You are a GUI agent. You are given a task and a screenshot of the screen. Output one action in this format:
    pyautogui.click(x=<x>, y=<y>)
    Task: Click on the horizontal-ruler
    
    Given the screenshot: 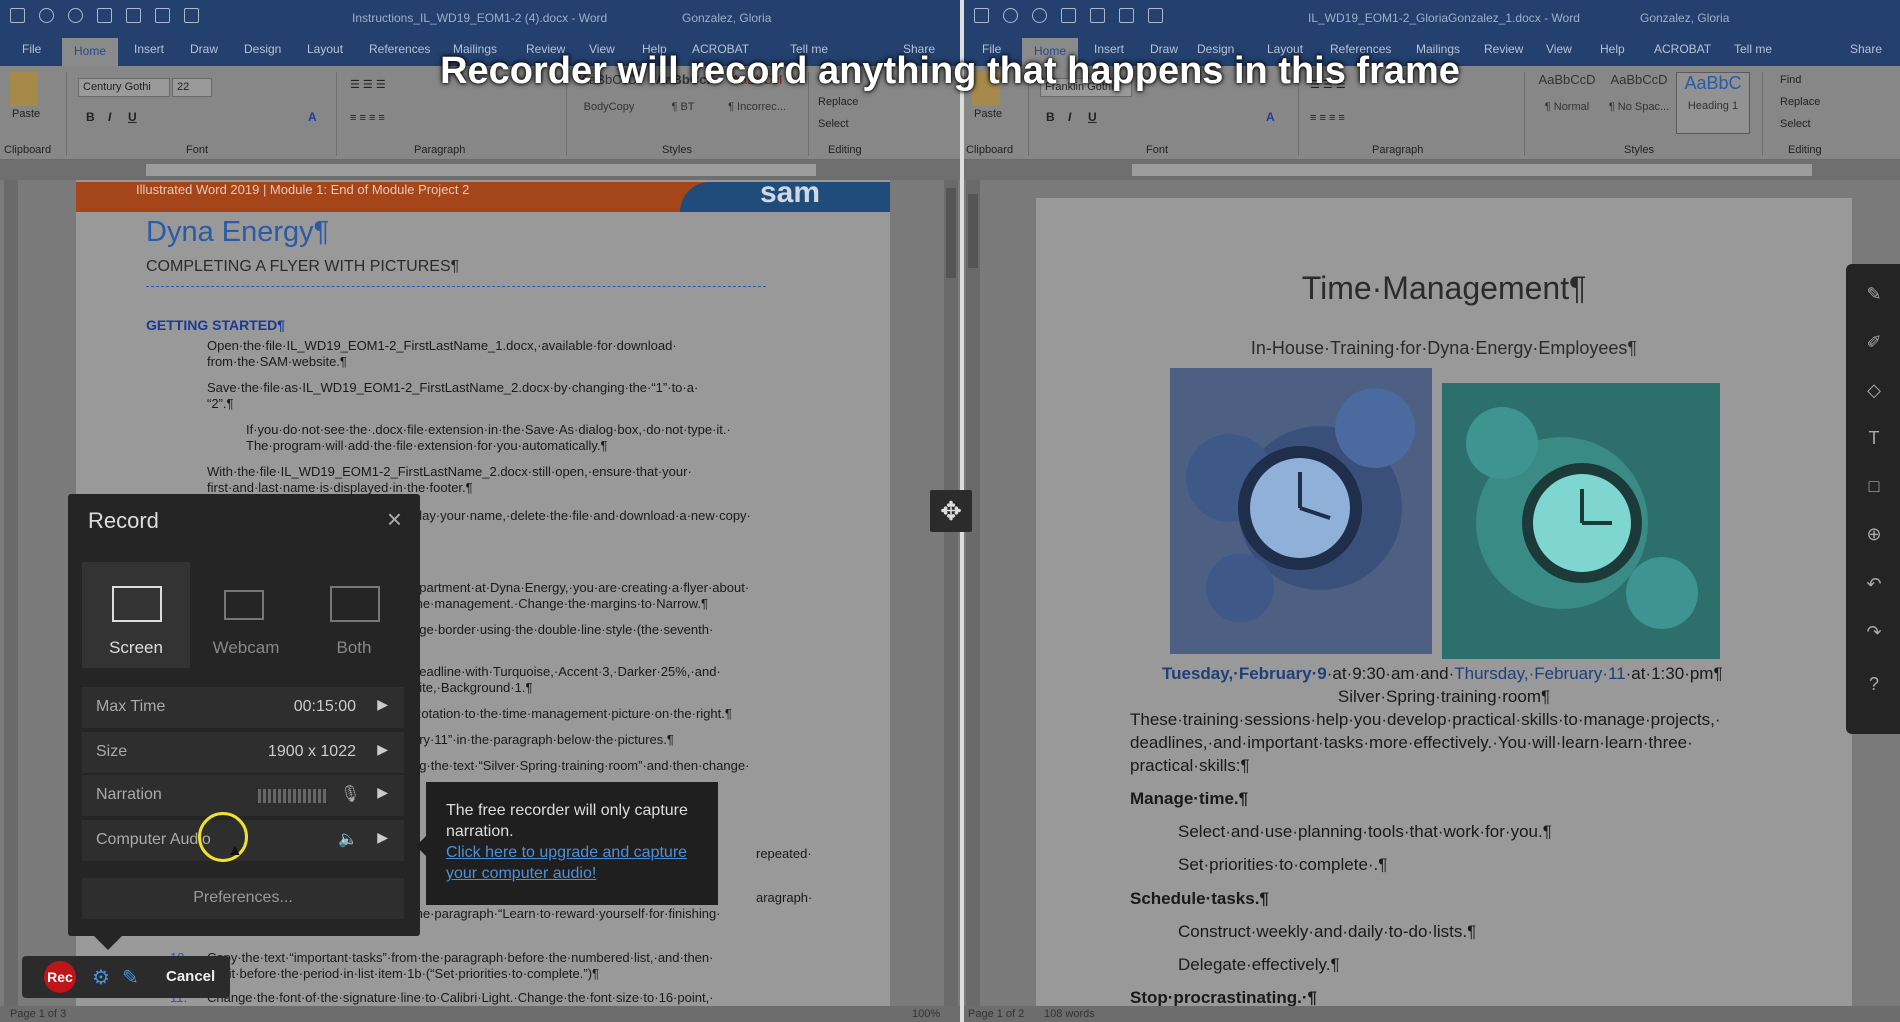 What is the action you would take?
    pyautogui.click(x=1432, y=170)
    